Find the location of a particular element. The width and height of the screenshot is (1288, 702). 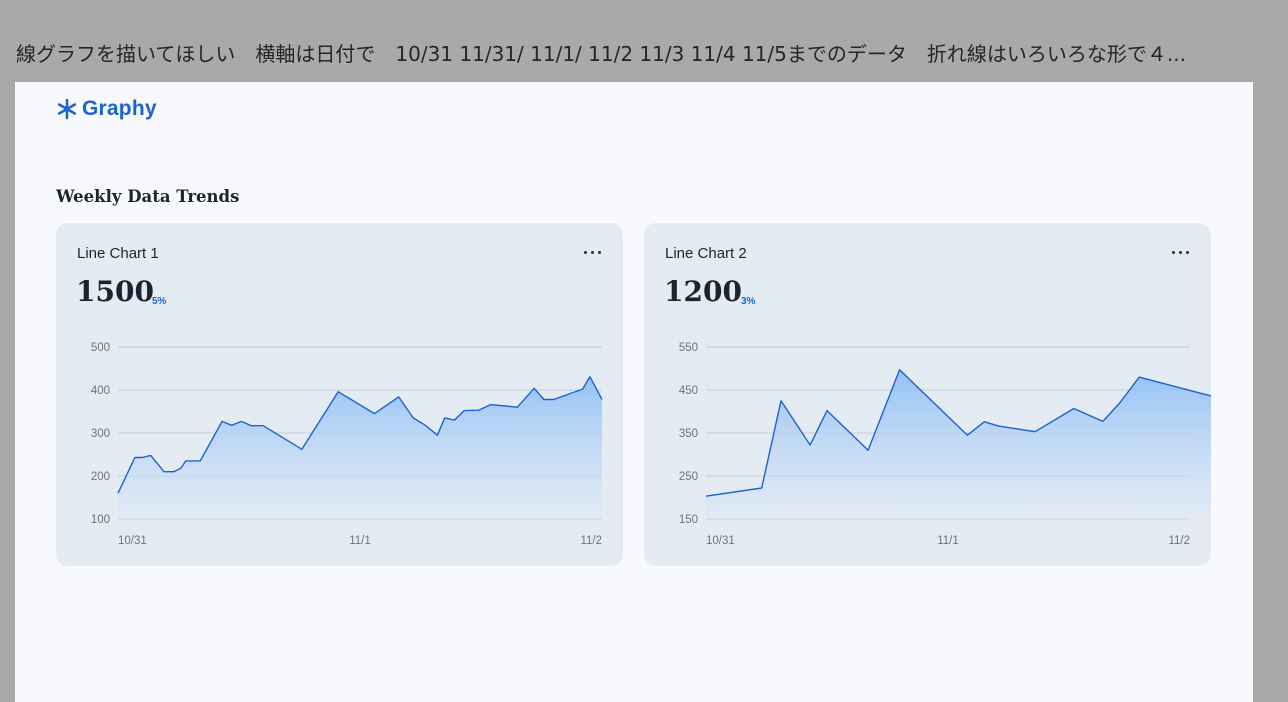

y-tick-label: 500 is located at coordinates (100, 348).